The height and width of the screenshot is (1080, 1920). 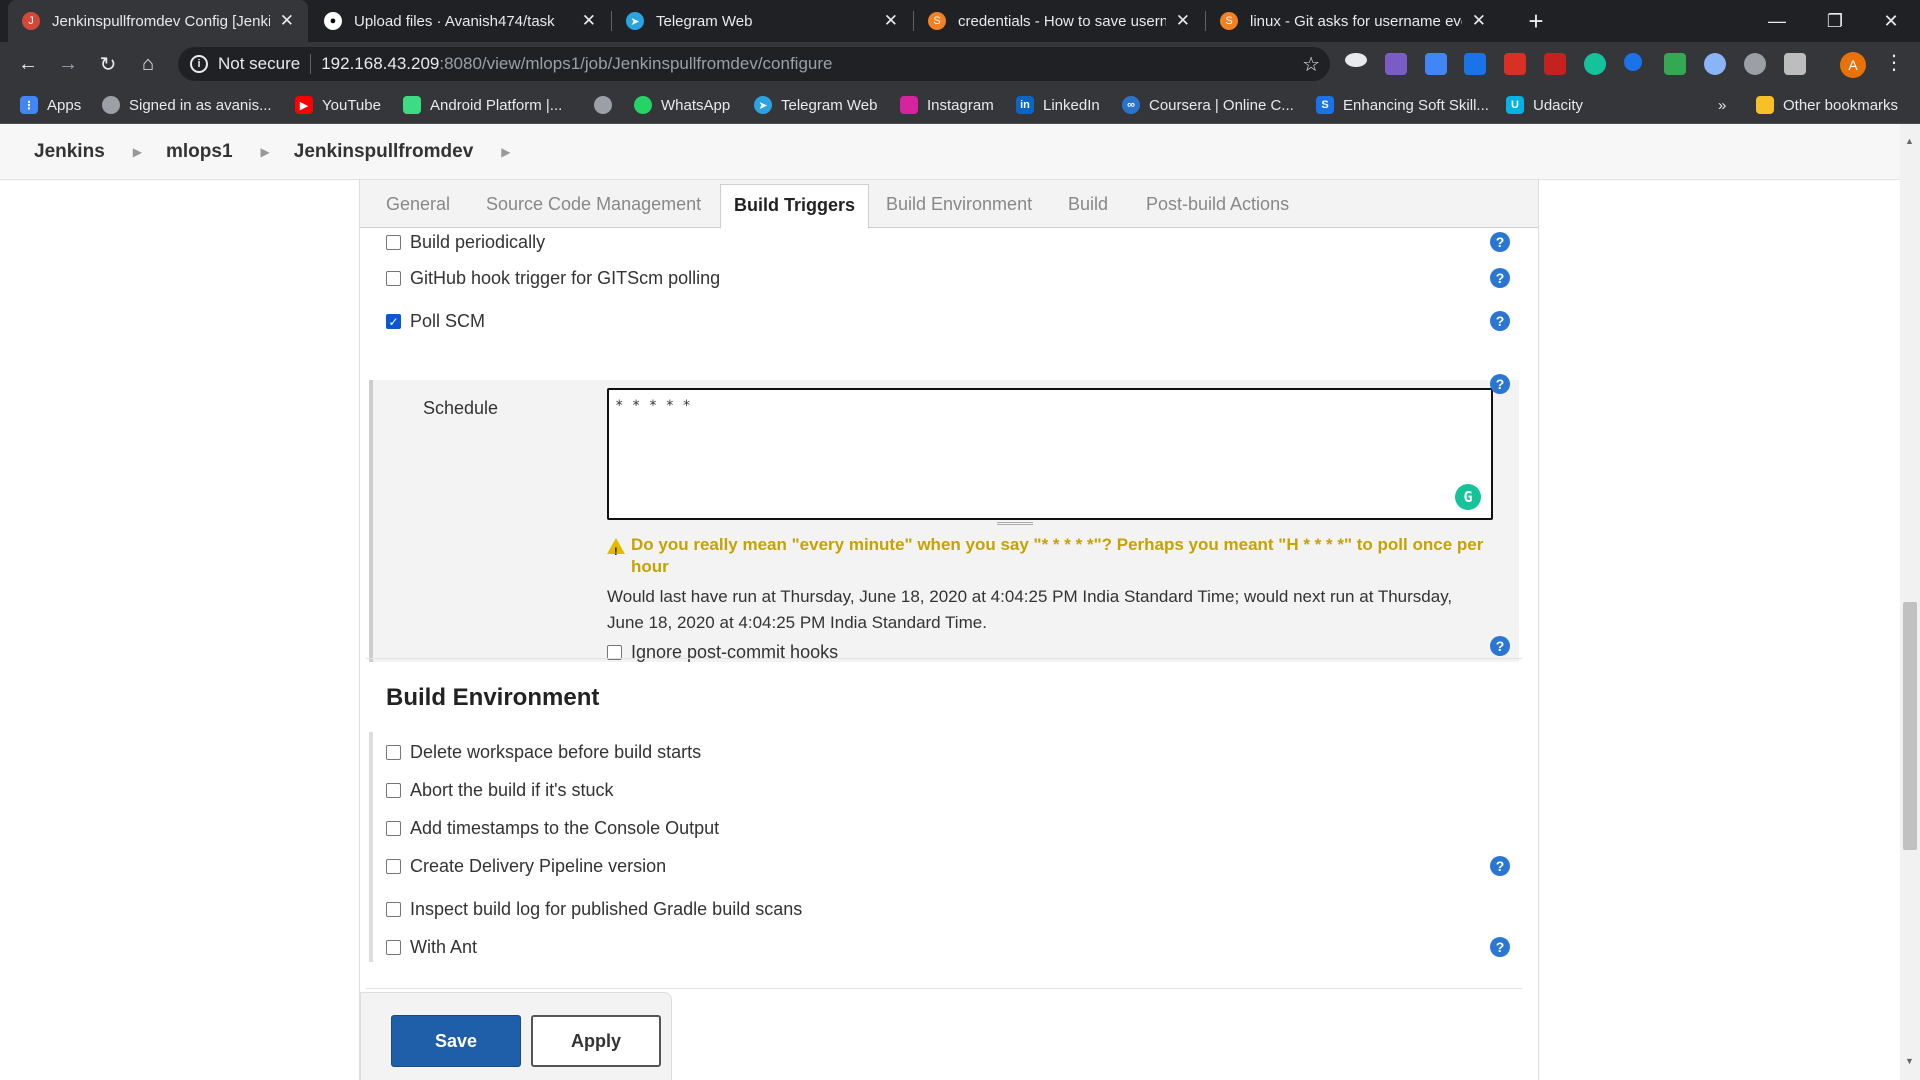 I want to click on build-periodically-option: Build periodically, so click(x=465, y=242).